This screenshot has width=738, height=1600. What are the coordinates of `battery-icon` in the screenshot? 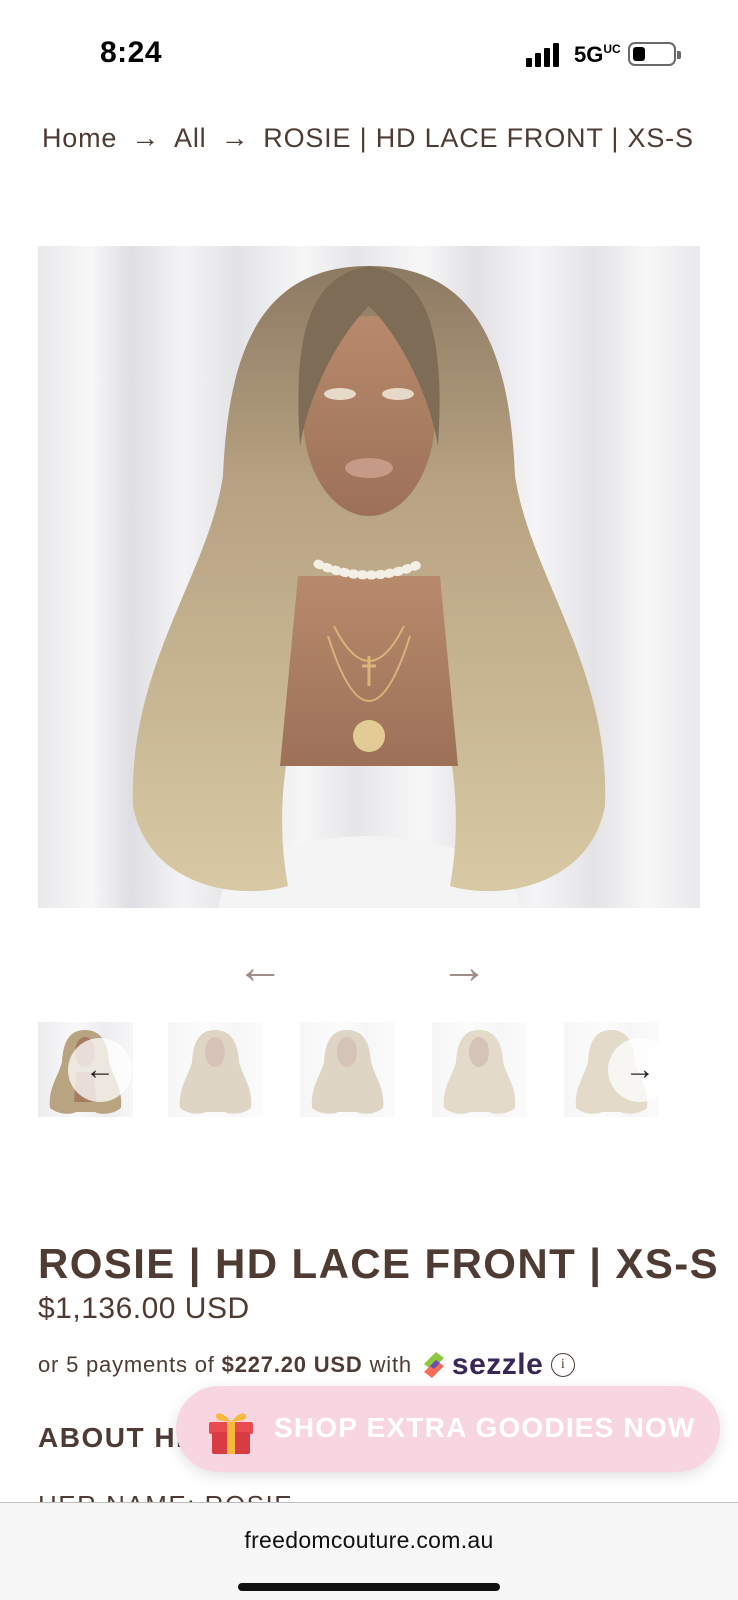 It's located at (654, 54).